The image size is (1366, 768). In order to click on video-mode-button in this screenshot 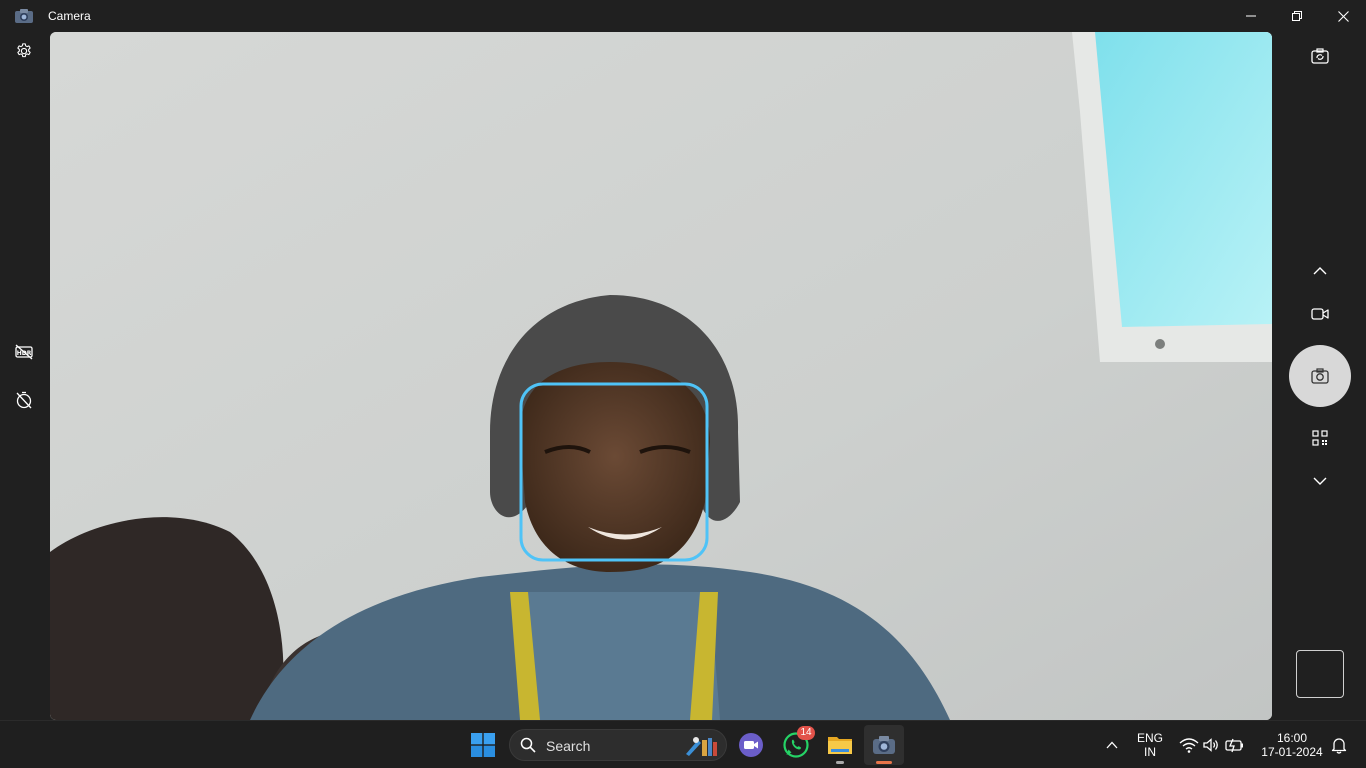, I will do `click(1320, 314)`.